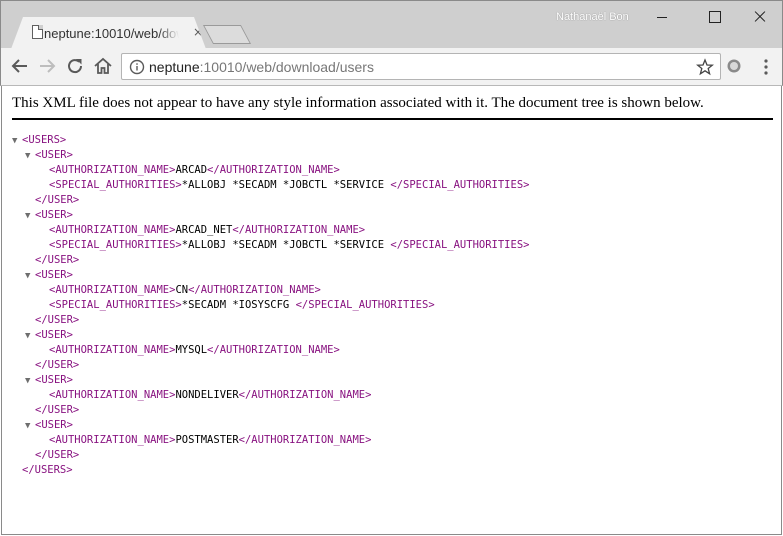 This screenshot has width=783, height=536. I want to click on url-host: neptune, so click(174, 67).